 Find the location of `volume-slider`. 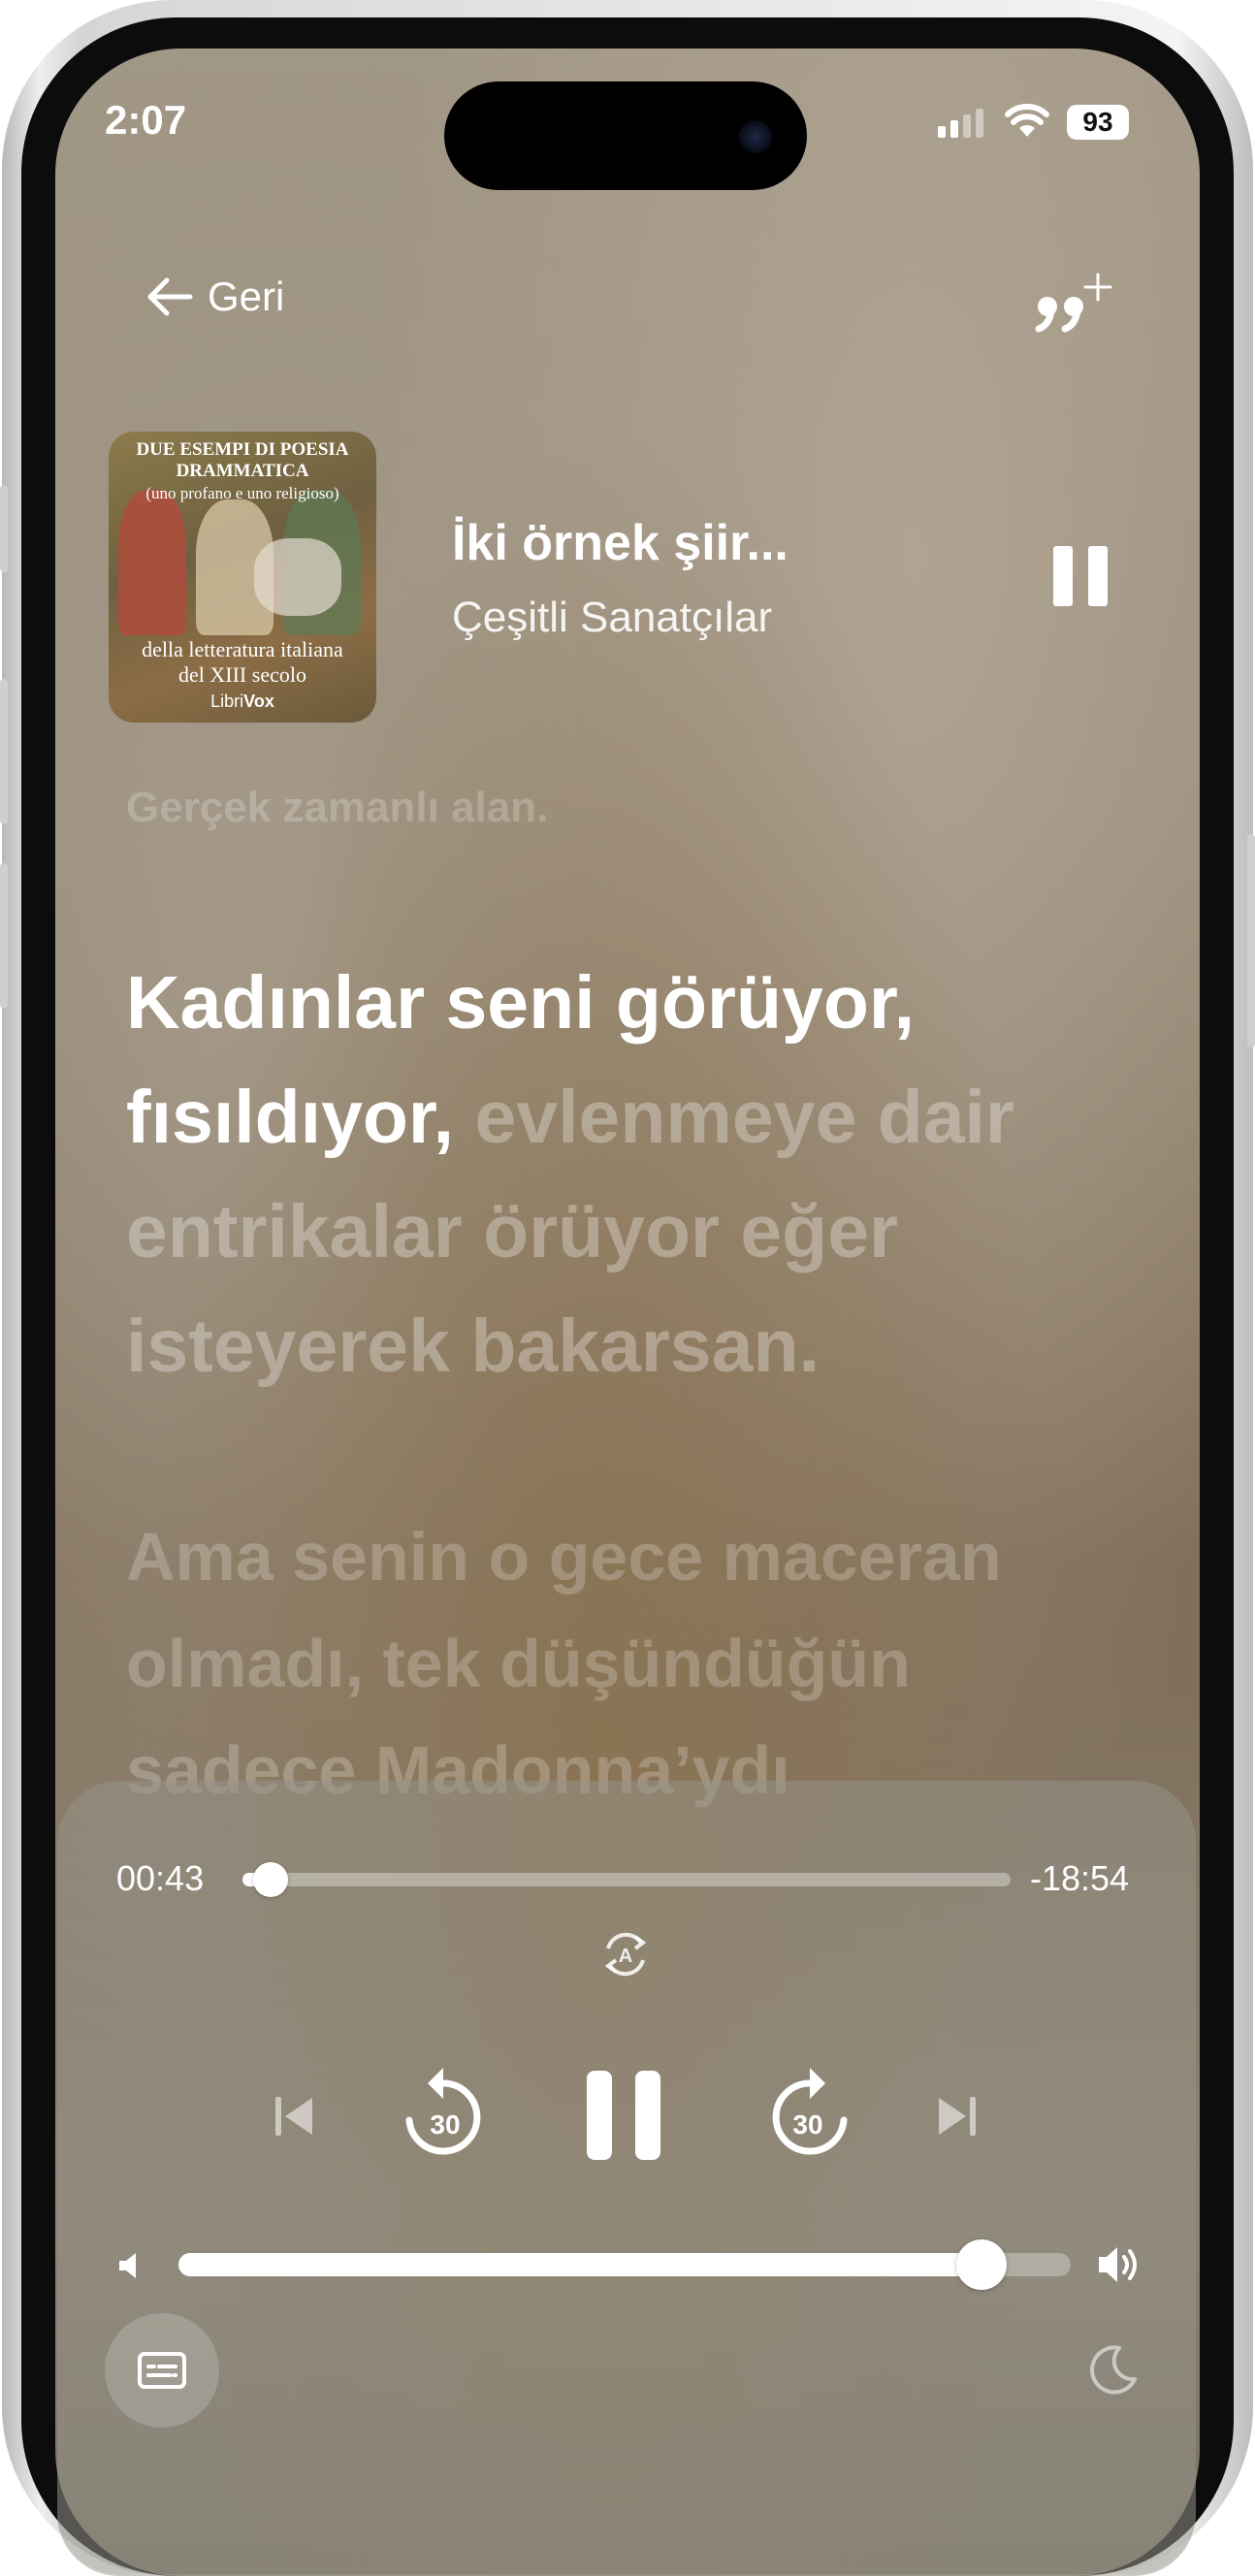

volume-slider is located at coordinates (624, 2264).